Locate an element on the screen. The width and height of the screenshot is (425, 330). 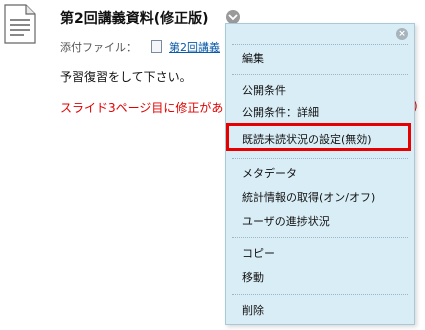
file-icon is located at coordinates (156, 46).